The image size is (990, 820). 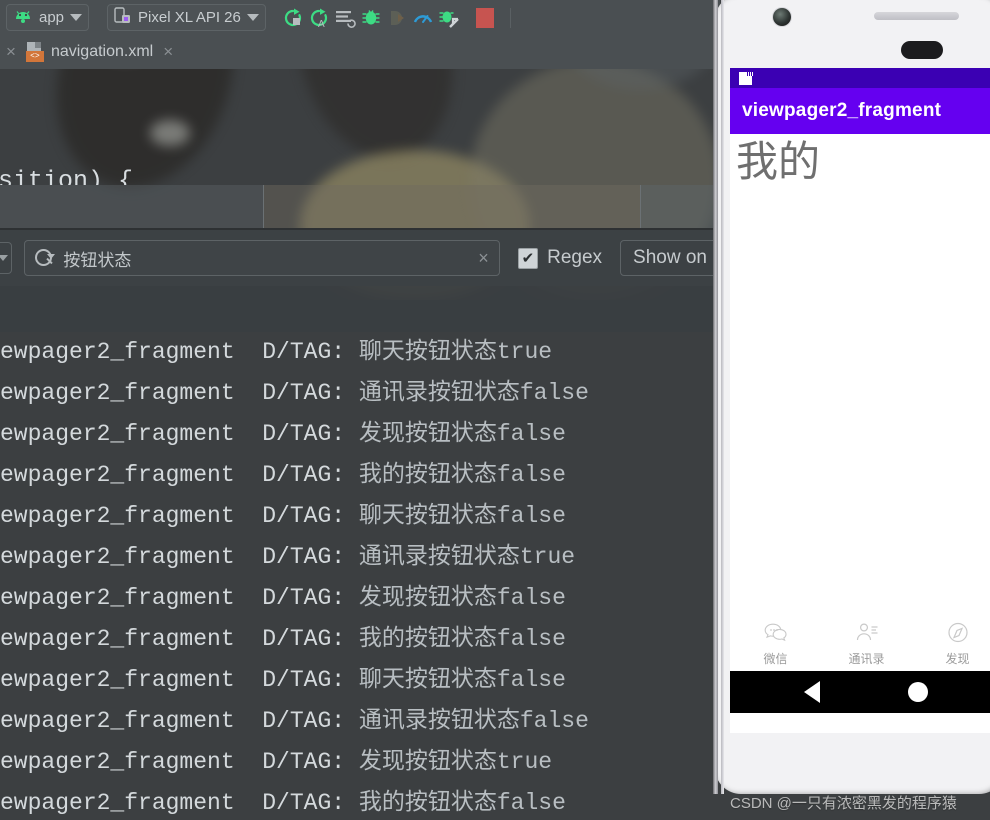 What do you see at coordinates (34, 52) in the screenshot?
I see `xml-file-icon: <>` at bounding box center [34, 52].